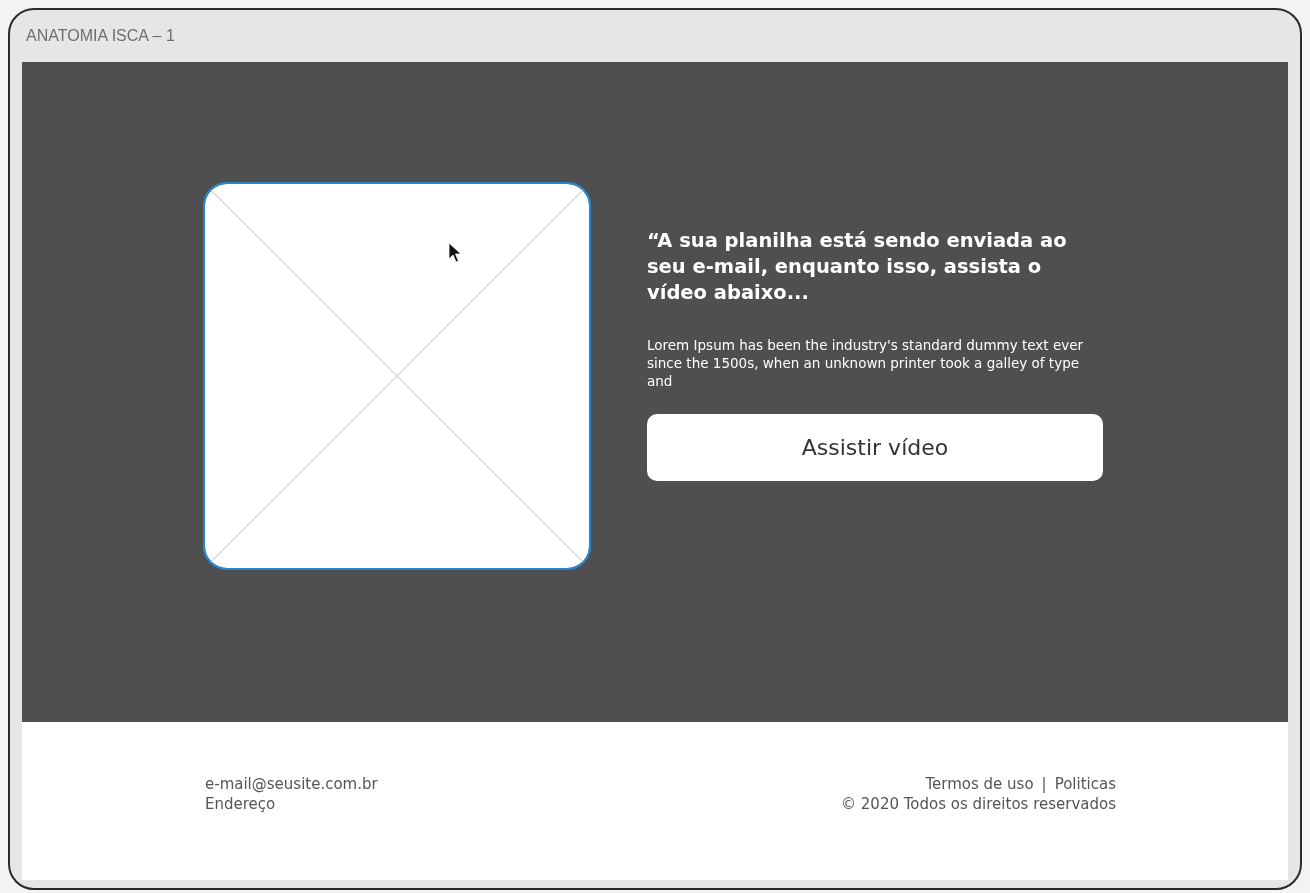  I want to click on watch-video-button: Assistir vídeo, so click(875, 447).